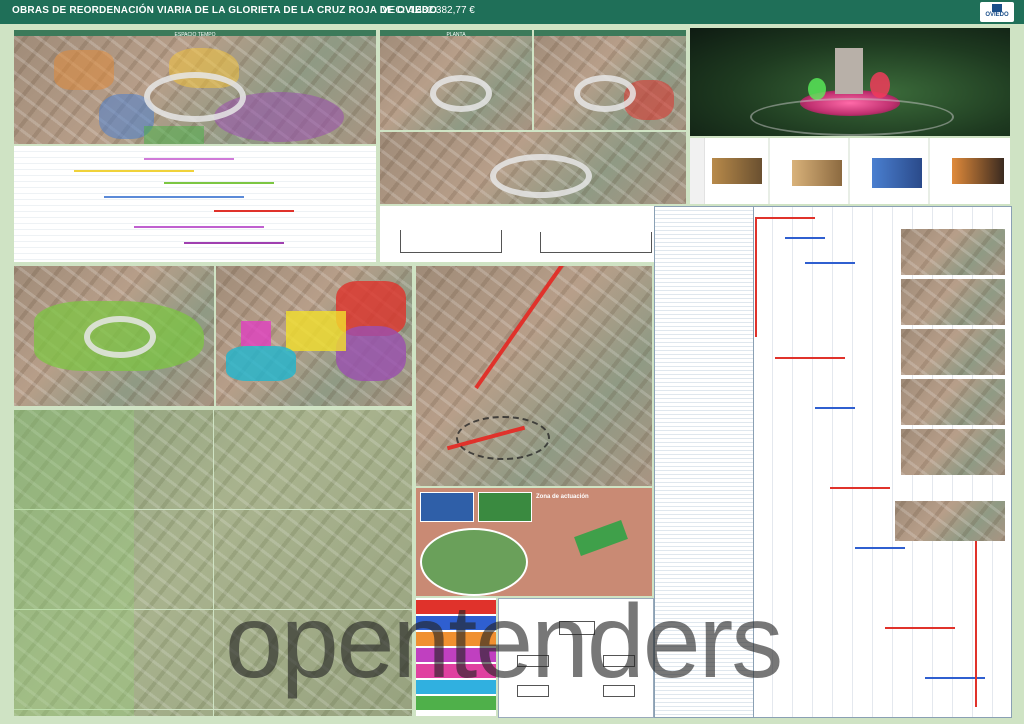  What do you see at coordinates (74, 563) in the screenshot?
I see `green-overlay` at bounding box center [74, 563].